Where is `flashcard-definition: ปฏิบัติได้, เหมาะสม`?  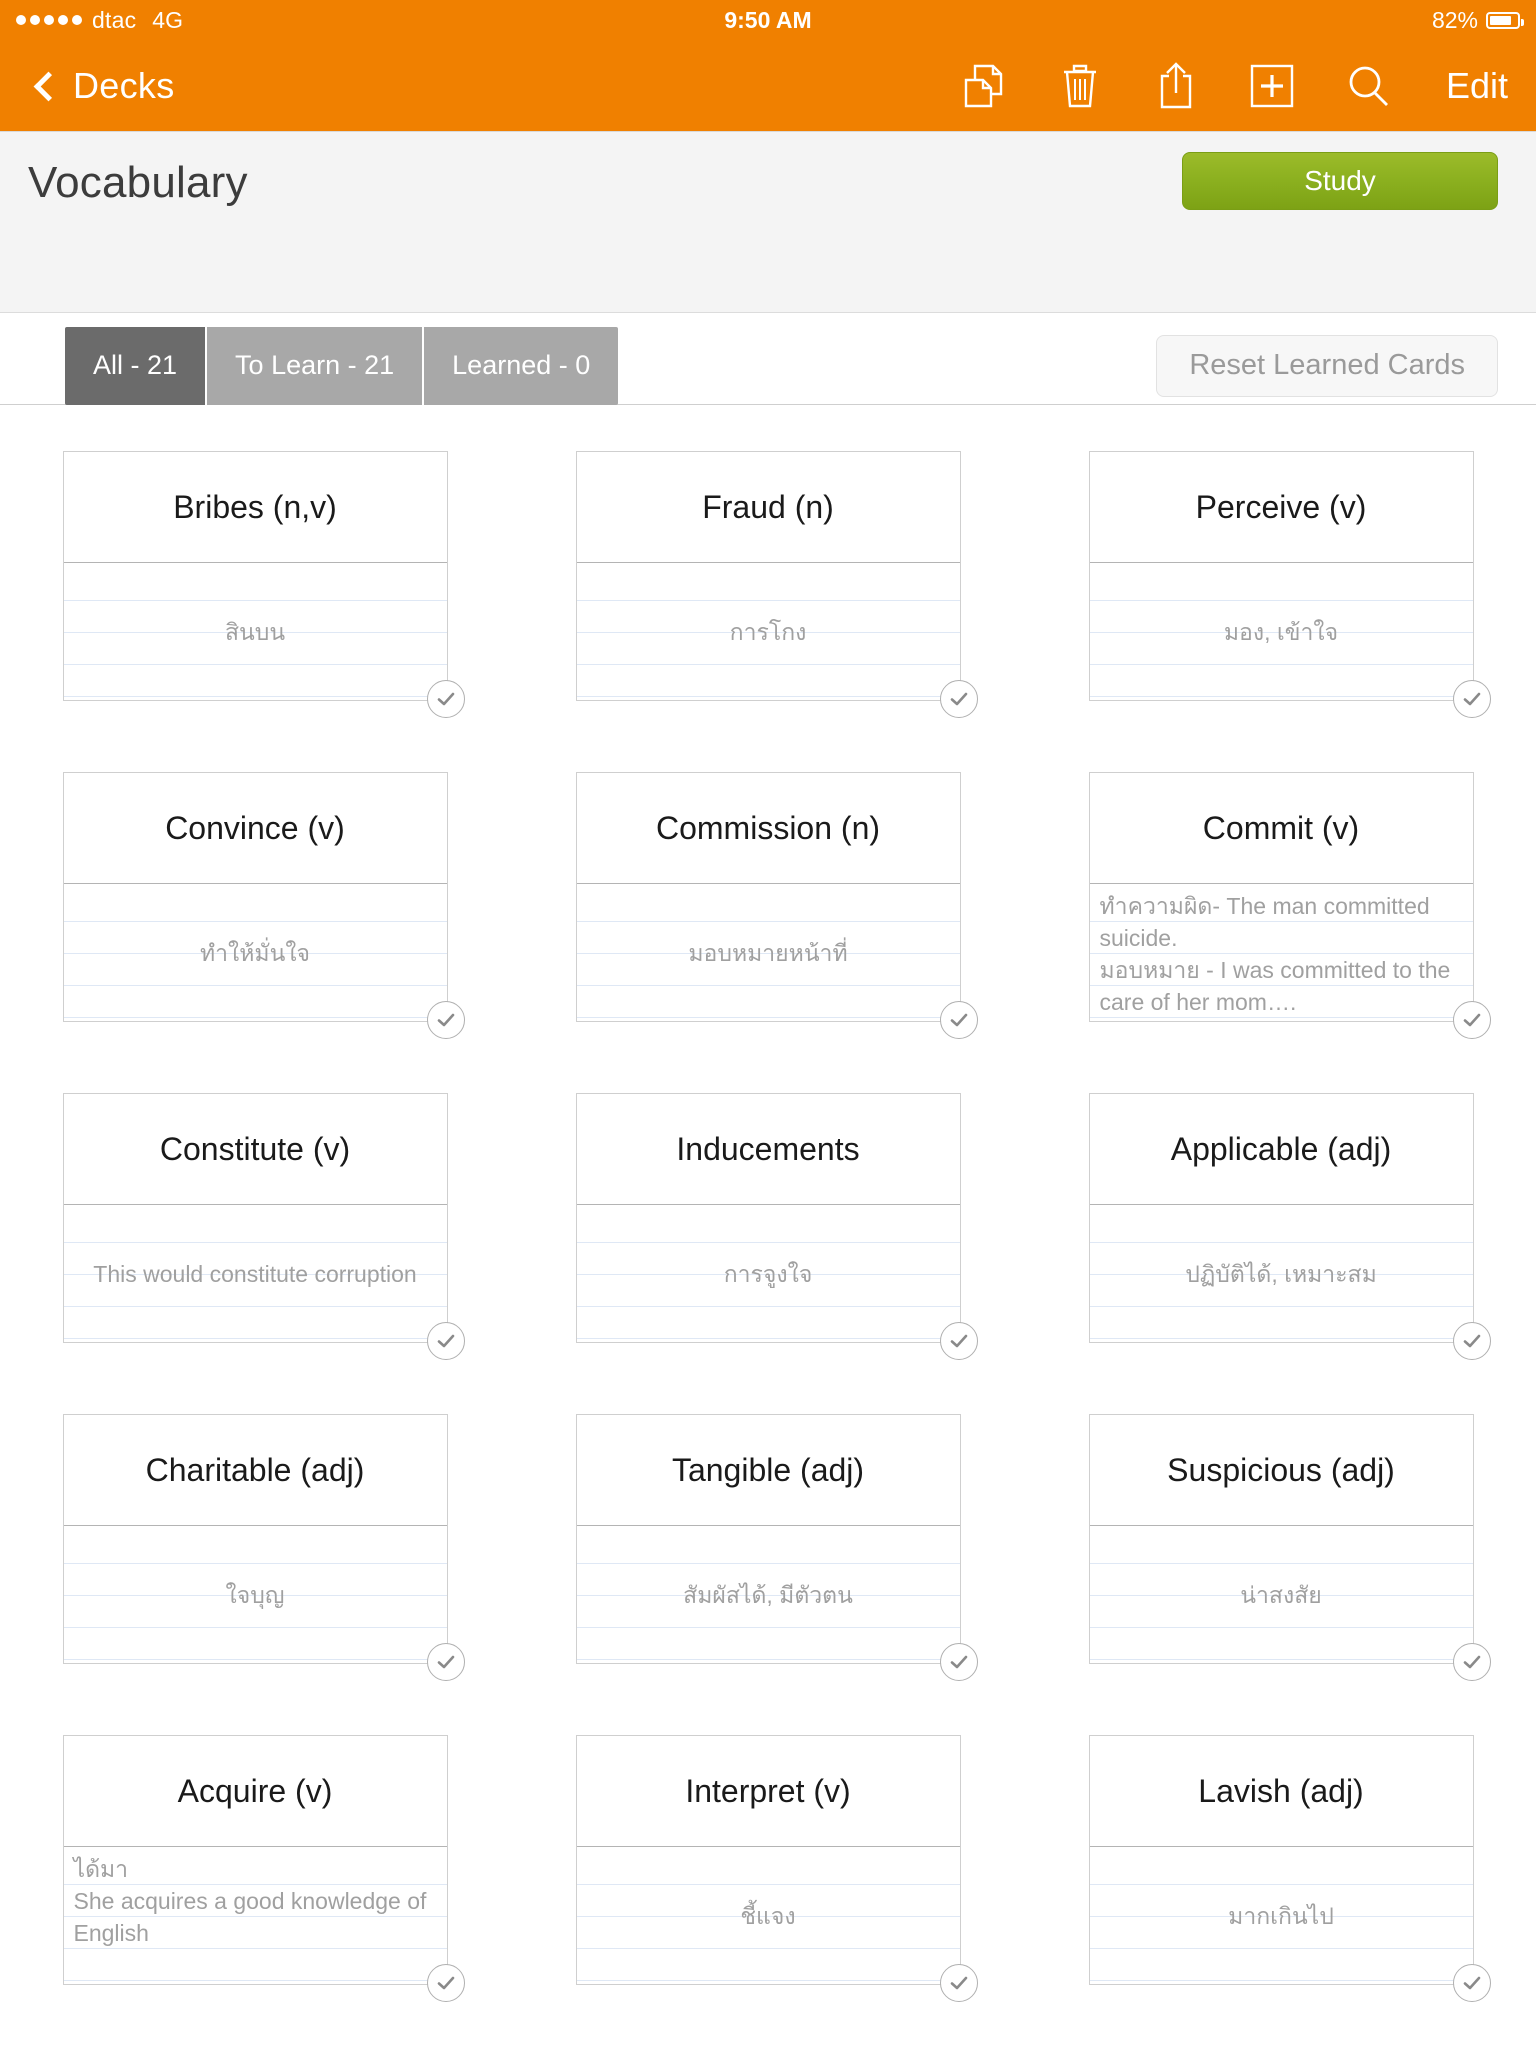
flashcard-definition: ปฏิบัติได้, เหมาะสม is located at coordinates (1281, 1273).